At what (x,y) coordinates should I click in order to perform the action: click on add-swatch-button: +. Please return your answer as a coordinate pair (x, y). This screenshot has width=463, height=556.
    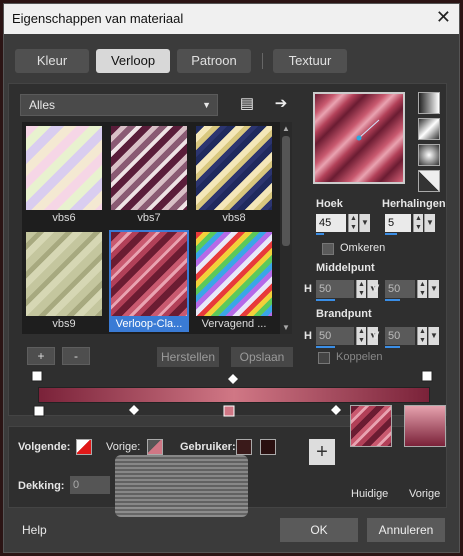
    Looking at the image, I should click on (322, 452).